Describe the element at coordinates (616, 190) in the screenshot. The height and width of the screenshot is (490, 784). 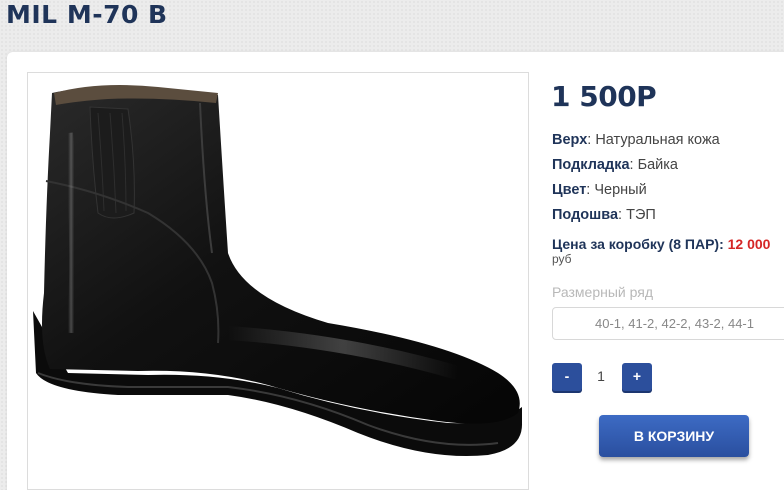
I see `spec-value: : Черный` at that location.